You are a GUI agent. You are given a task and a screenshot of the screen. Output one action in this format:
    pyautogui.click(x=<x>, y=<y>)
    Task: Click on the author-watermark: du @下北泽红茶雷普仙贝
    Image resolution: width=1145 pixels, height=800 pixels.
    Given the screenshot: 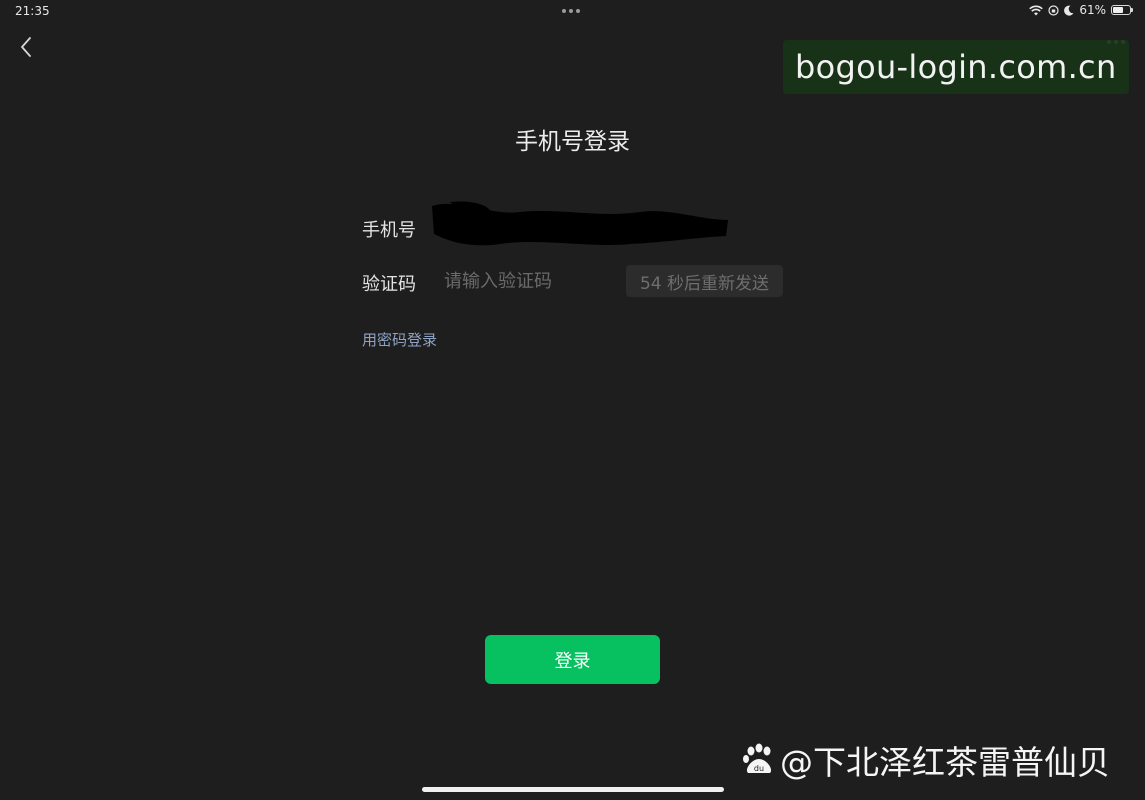 What is the action you would take?
    pyautogui.click(x=926, y=760)
    